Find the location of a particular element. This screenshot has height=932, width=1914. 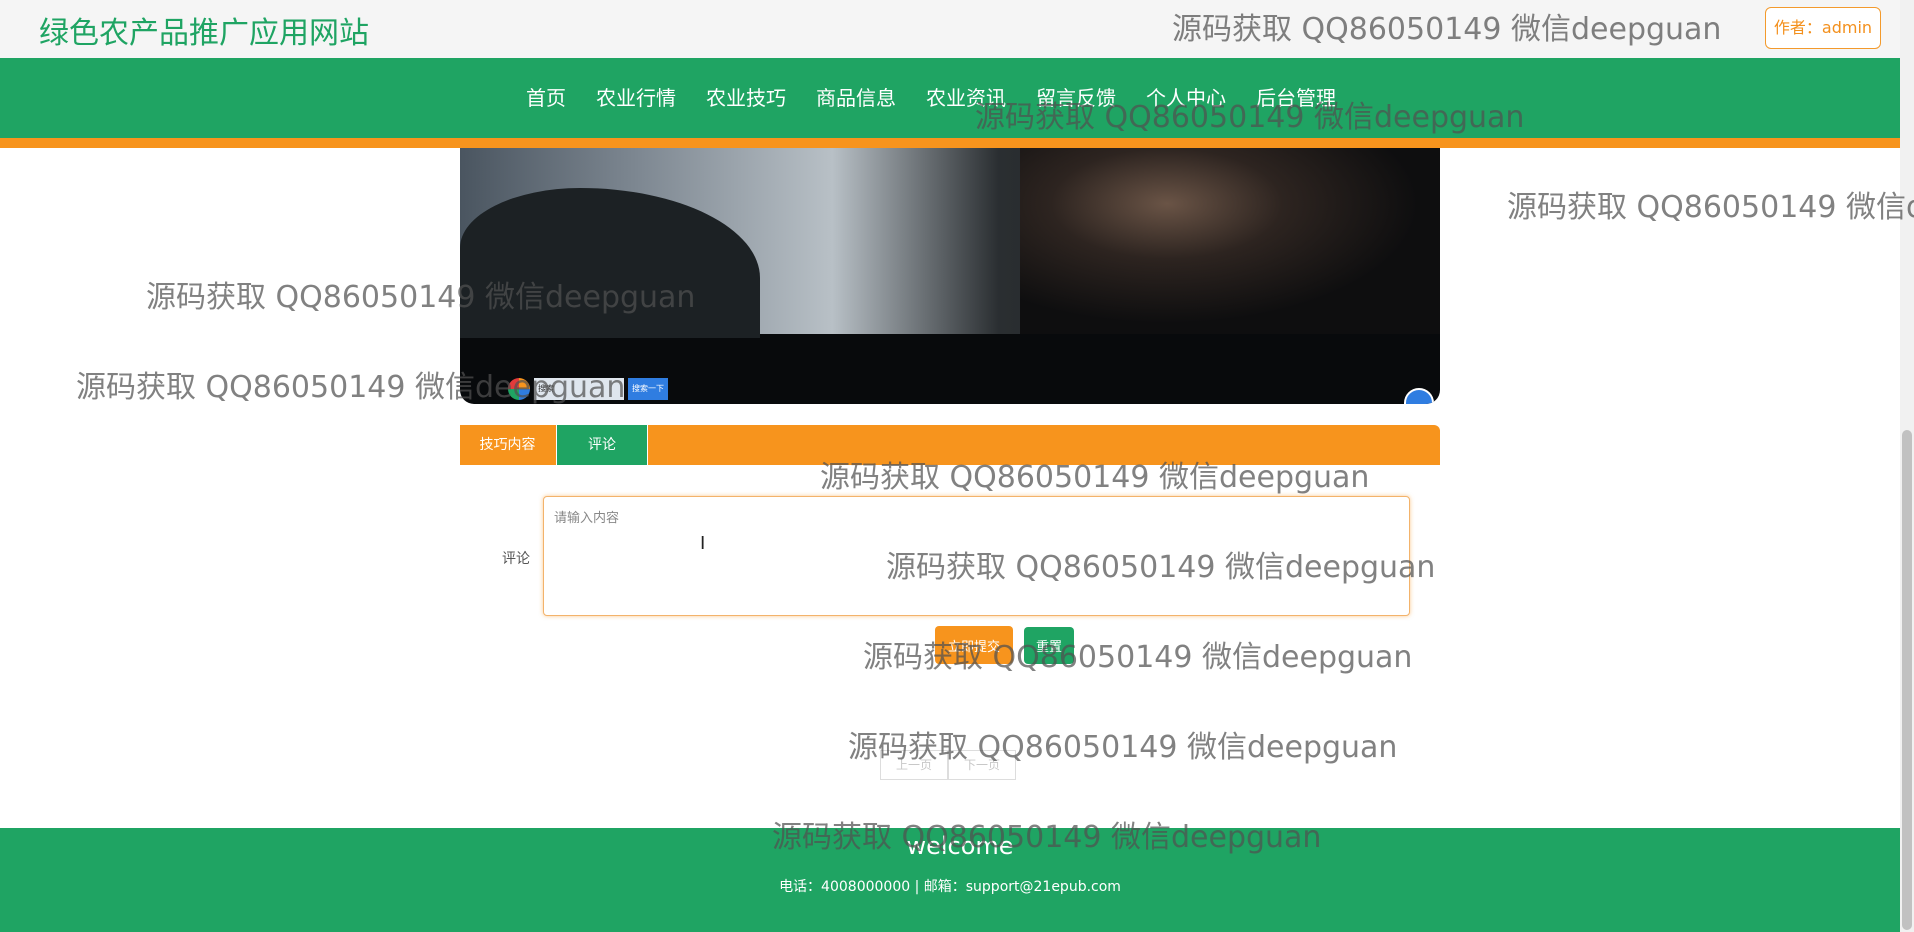

video-control-bar: 搜索 搜索一下 is located at coordinates (588, 389).